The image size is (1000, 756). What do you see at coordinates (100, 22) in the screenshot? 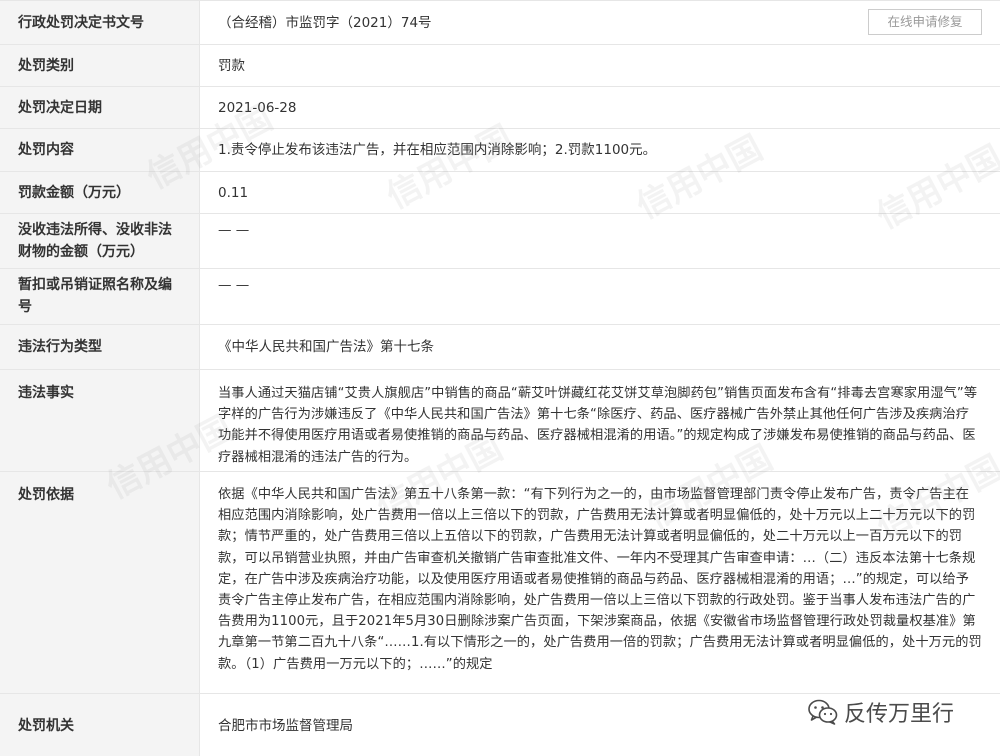
I see `label-decision-number: 行政处罚决定书文号` at bounding box center [100, 22].